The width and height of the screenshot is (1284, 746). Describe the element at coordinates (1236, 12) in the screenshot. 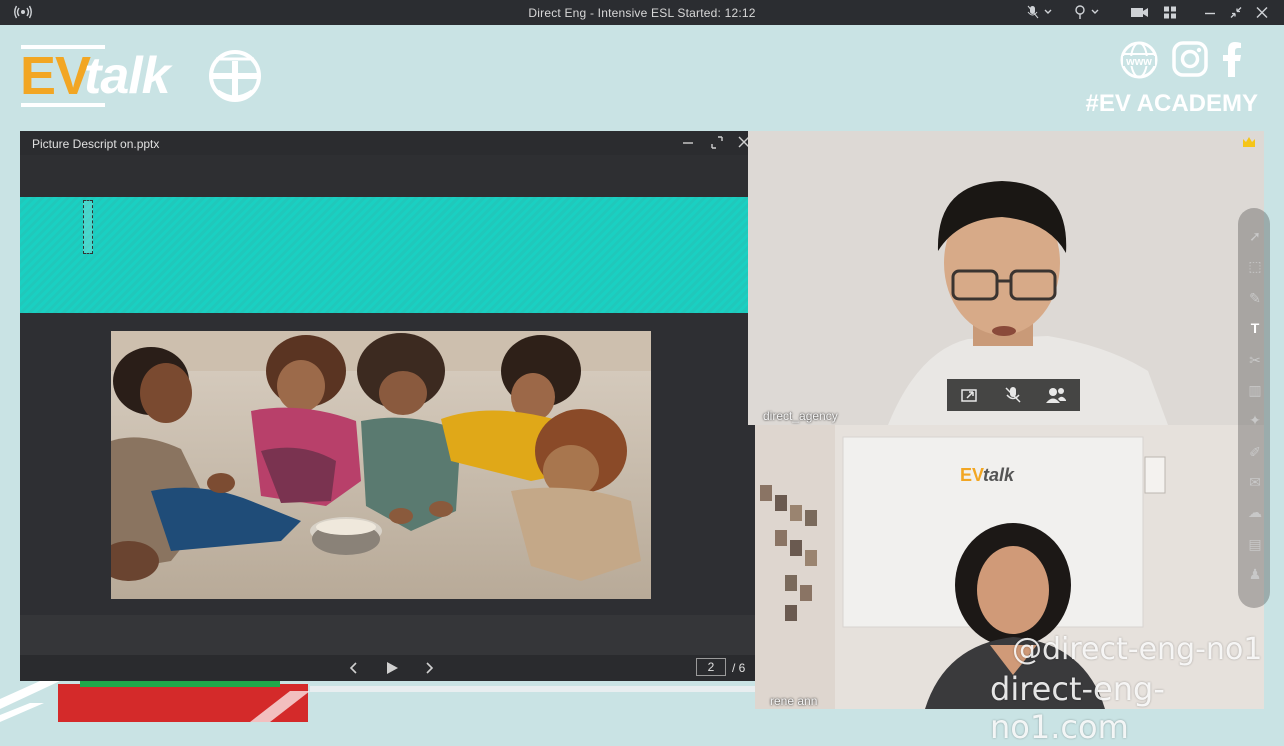

I see `restore-icon` at that location.